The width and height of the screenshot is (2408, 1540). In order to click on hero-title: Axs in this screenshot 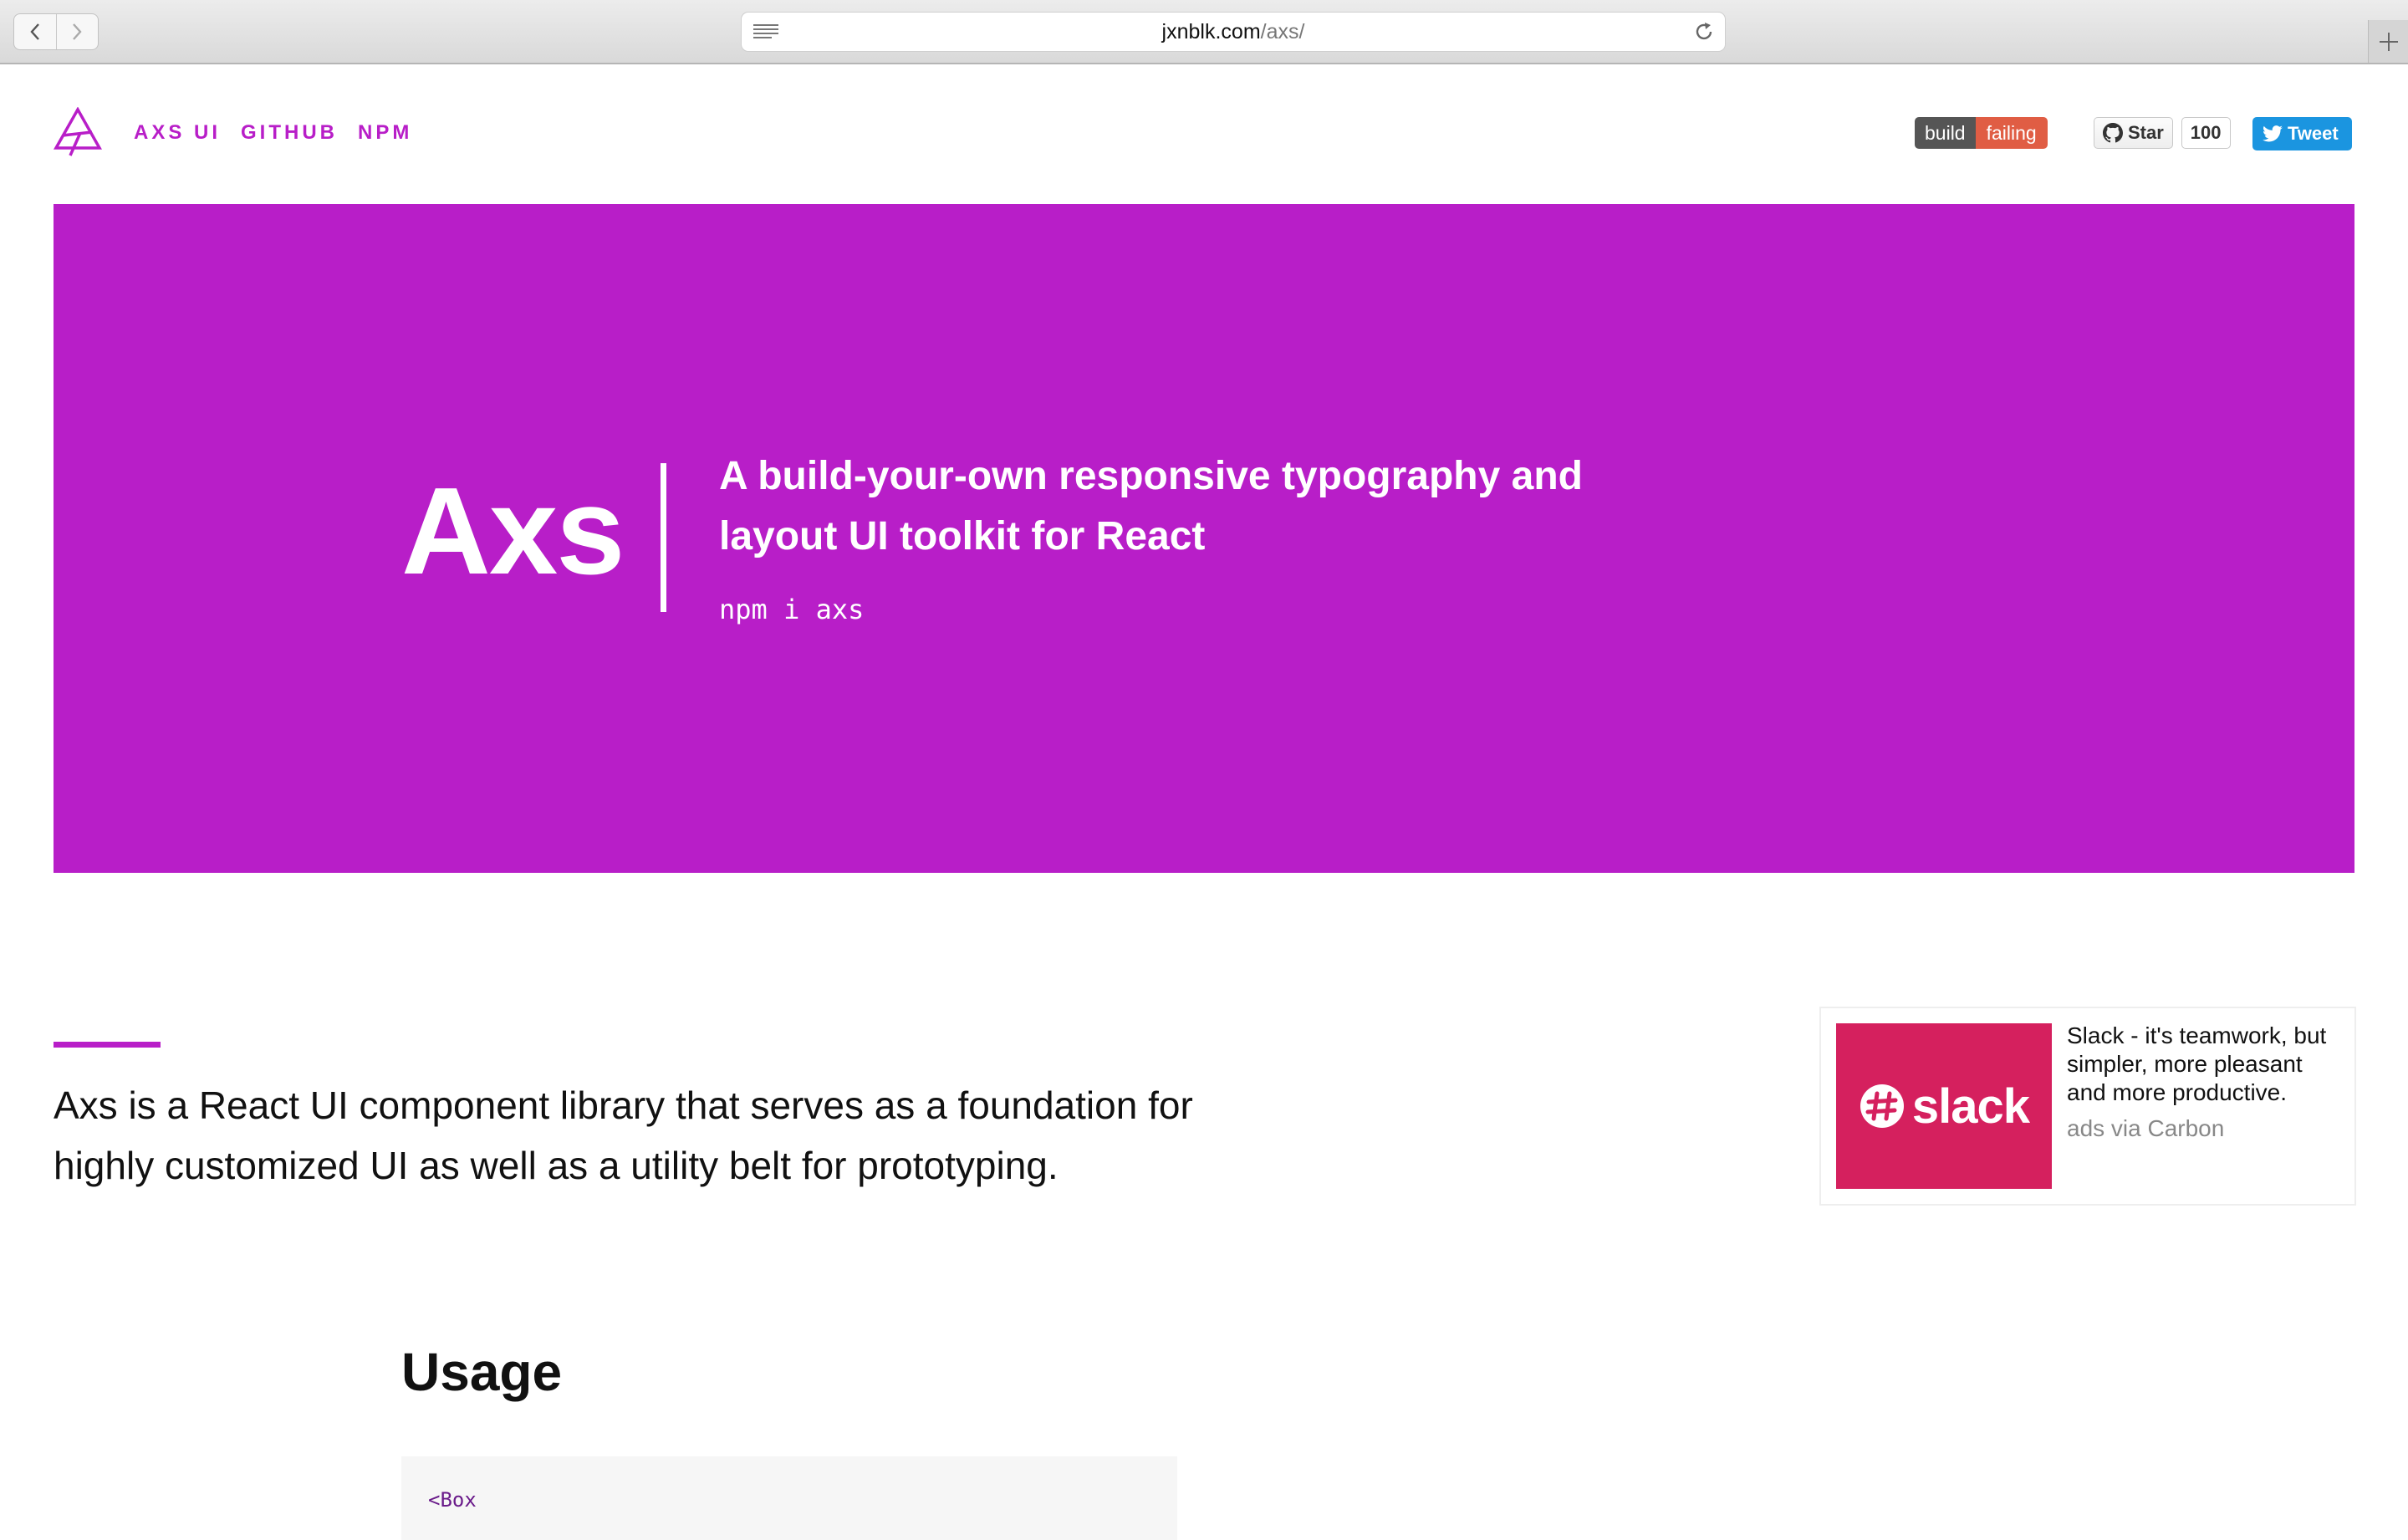, I will do `click(513, 531)`.